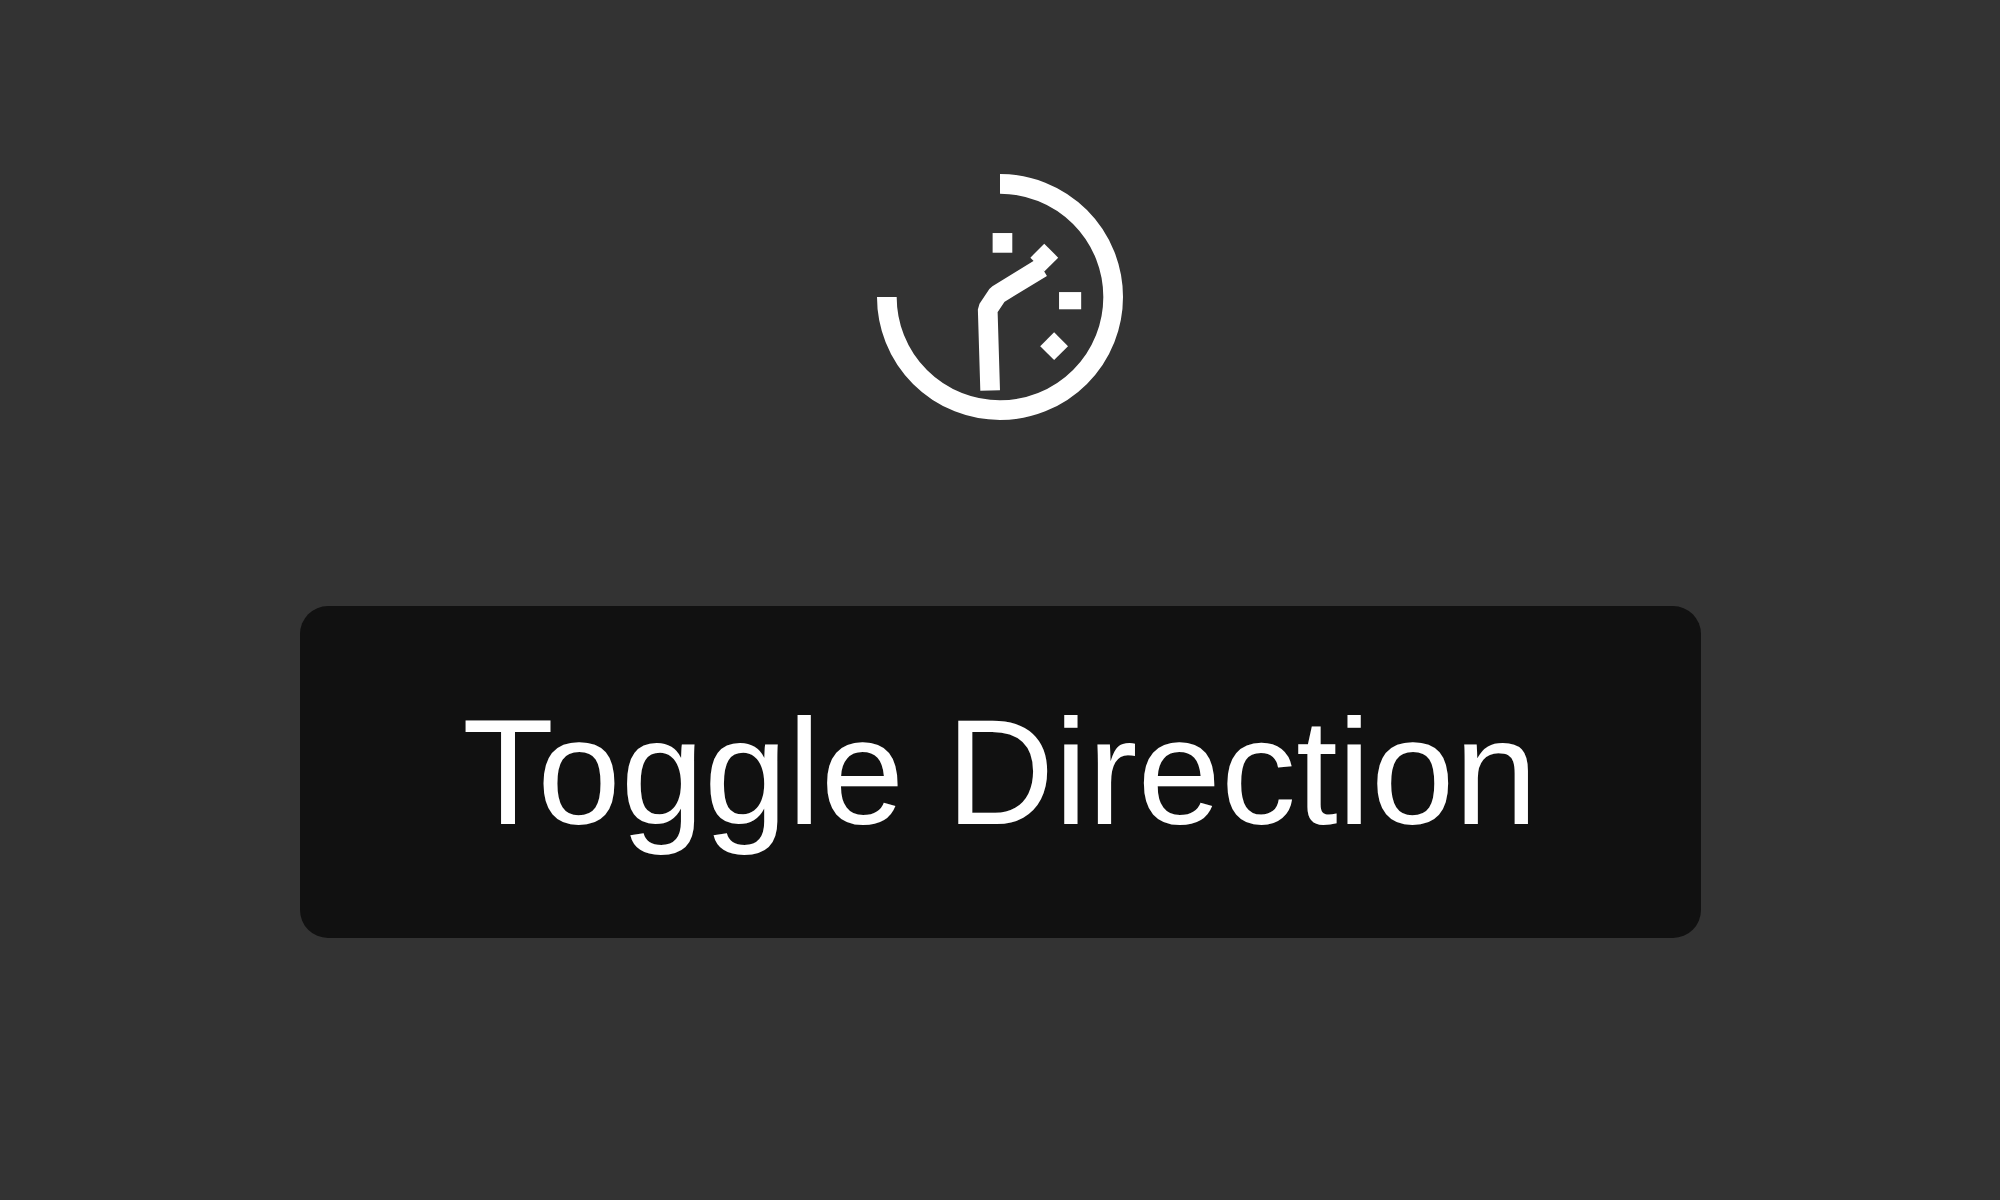 The height and width of the screenshot is (1200, 2000). I want to click on timer-icon, so click(1000, 297).